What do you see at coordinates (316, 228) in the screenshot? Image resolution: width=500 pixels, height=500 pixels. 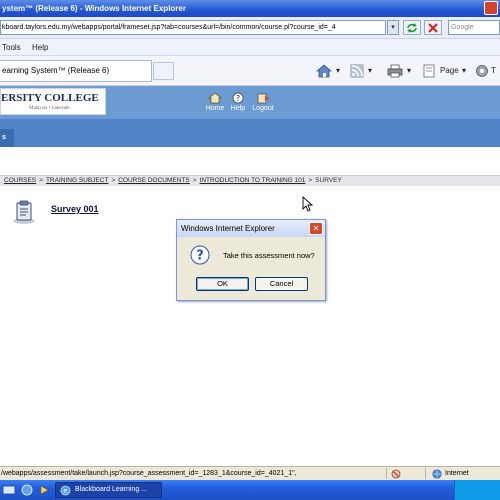 I see `dialog-close-icon: ✕` at bounding box center [316, 228].